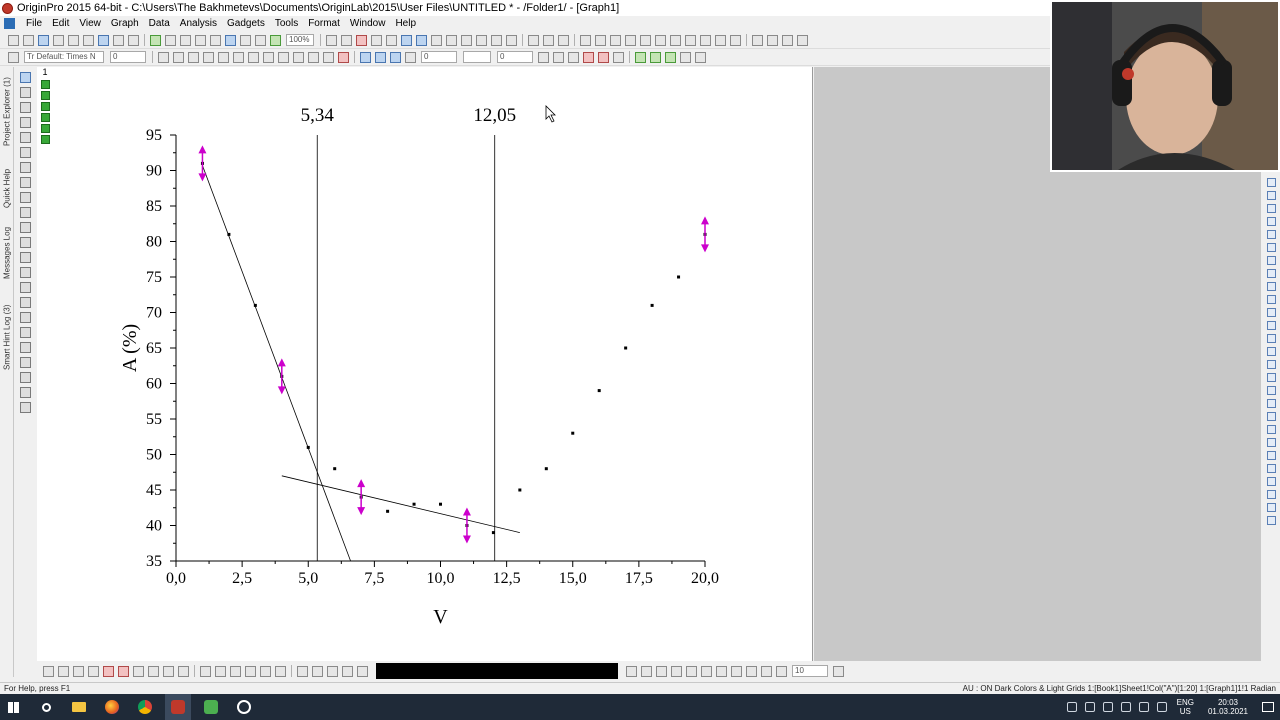  Describe the element at coordinates (25, 272) in the screenshot. I see `insert-graph-icon` at that location.